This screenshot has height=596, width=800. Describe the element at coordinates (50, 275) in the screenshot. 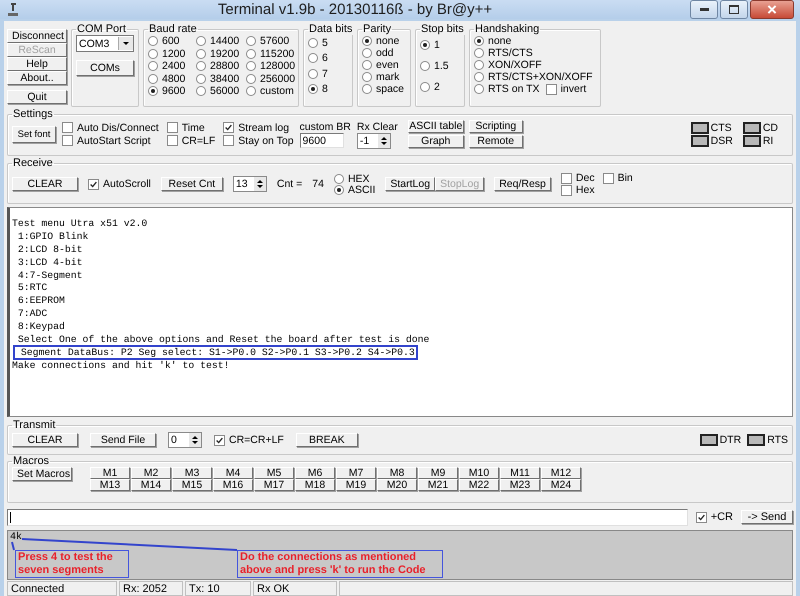

I see `terminal-line: 4:7-Segment` at that location.